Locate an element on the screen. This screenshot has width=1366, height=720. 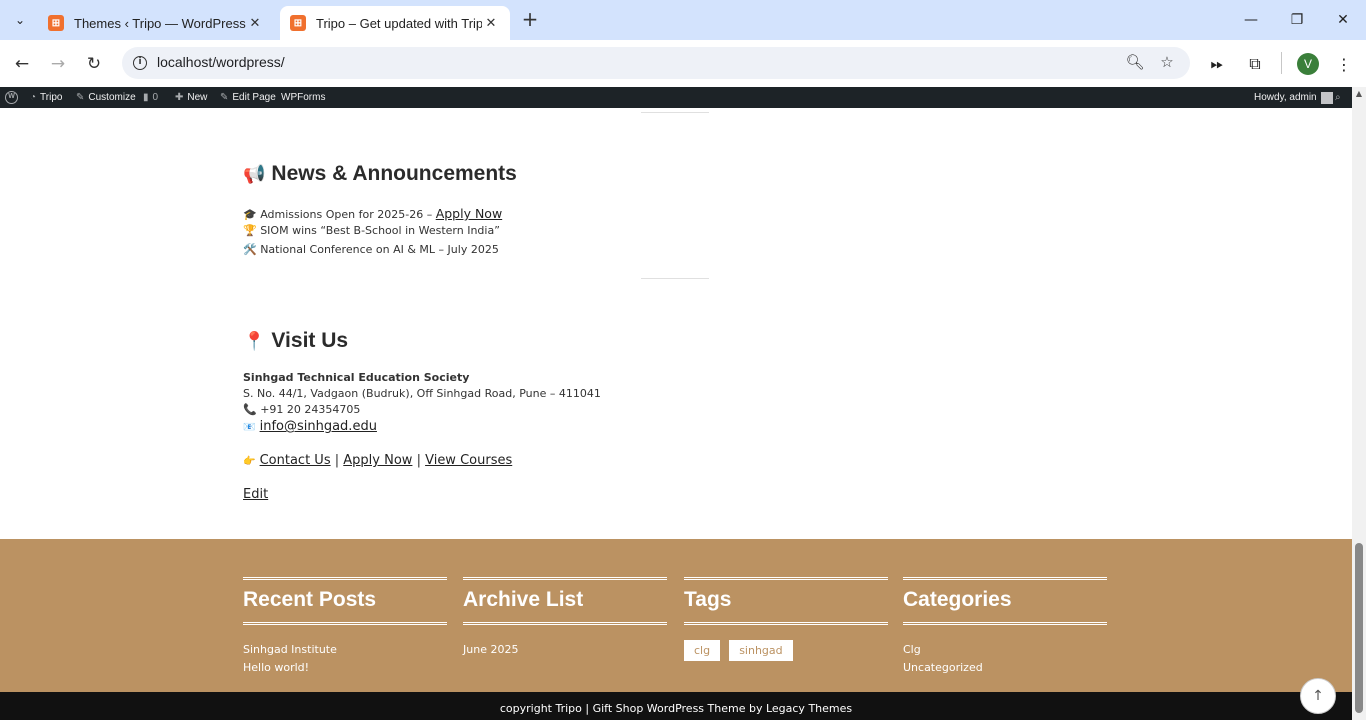
reload-icon: ↻ is located at coordinates (94, 64).